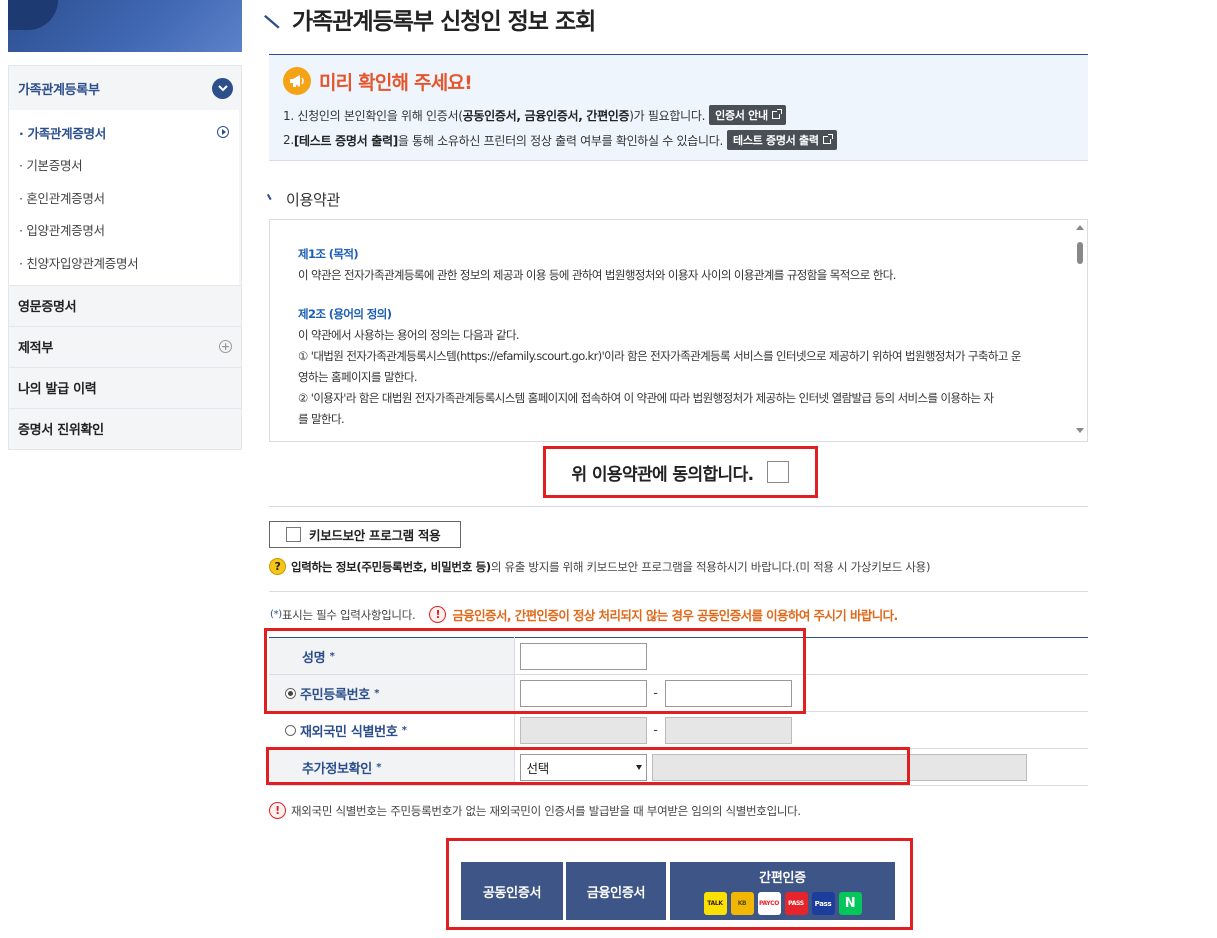  I want to click on title-mark-icon, so click(275, 19).